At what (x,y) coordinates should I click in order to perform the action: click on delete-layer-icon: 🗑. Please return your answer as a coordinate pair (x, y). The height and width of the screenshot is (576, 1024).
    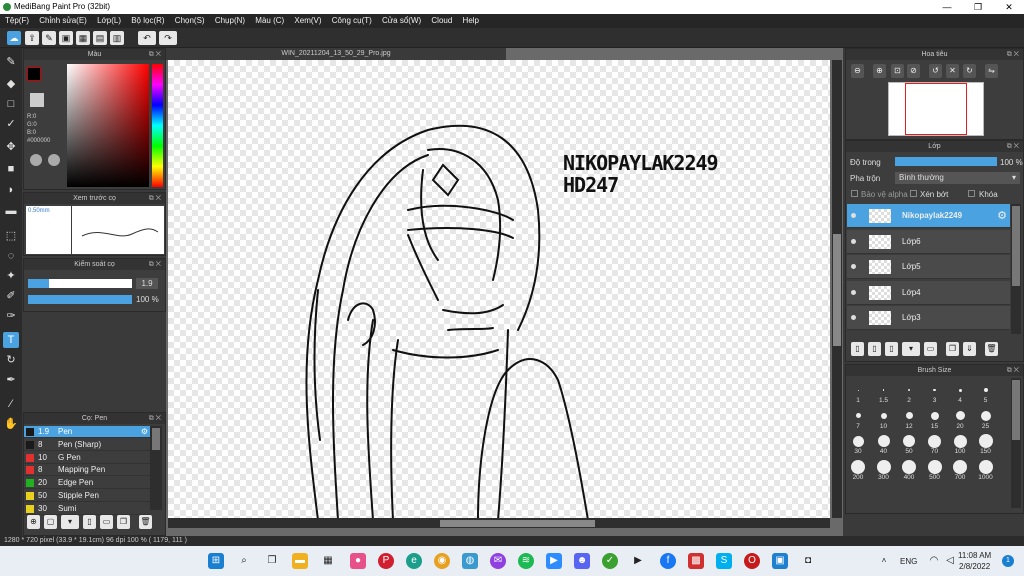
    Looking at the image, I should click on (991, 349).